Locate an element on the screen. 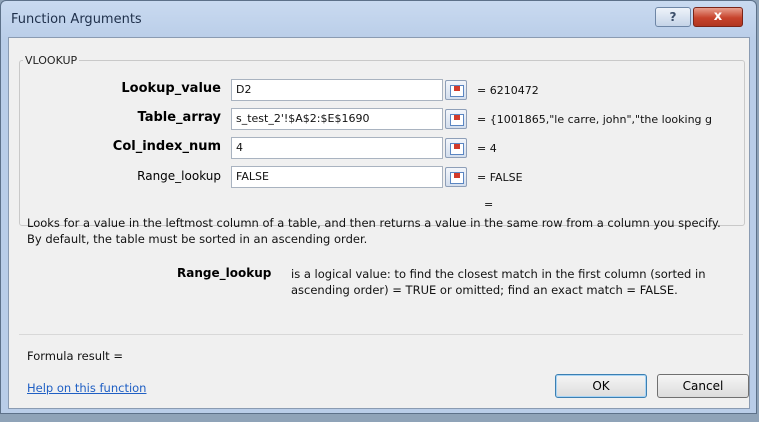 This screenshot has height=422, width=759. range-lookup-ref-button is located at coordinates (456, 177).